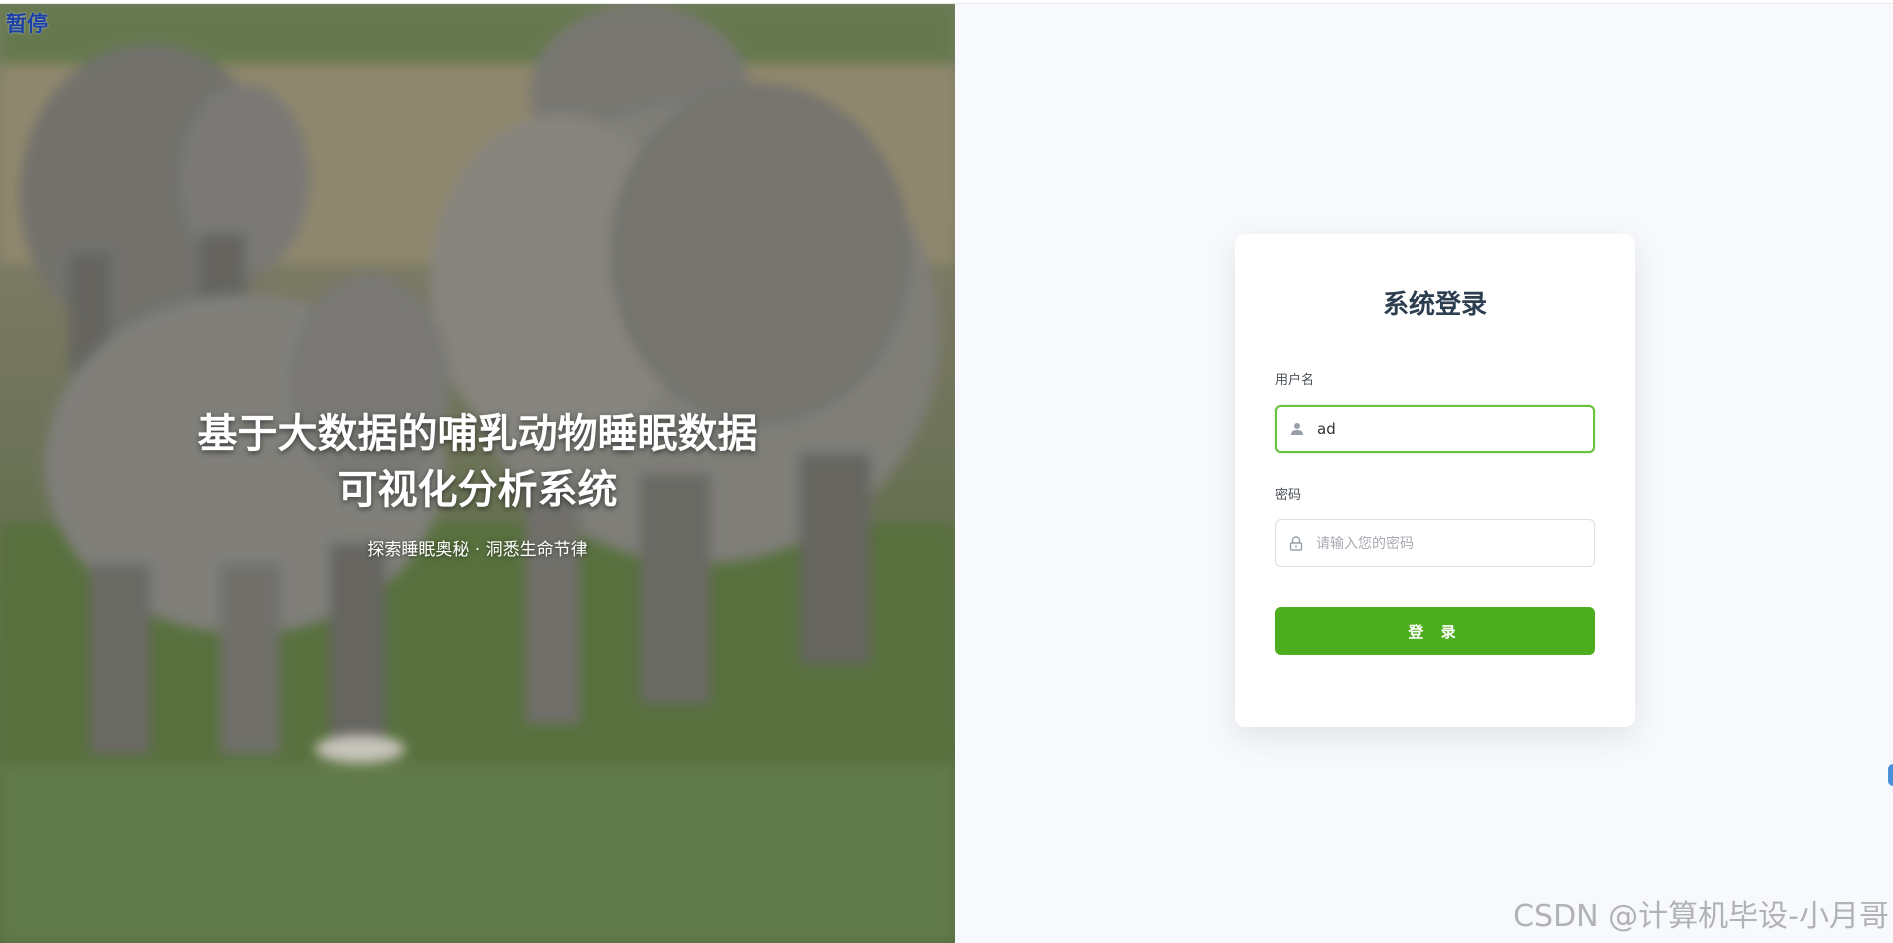  Describe the element at coordinates (1455, 429) in the screenshot. I see `username-input` at that location.